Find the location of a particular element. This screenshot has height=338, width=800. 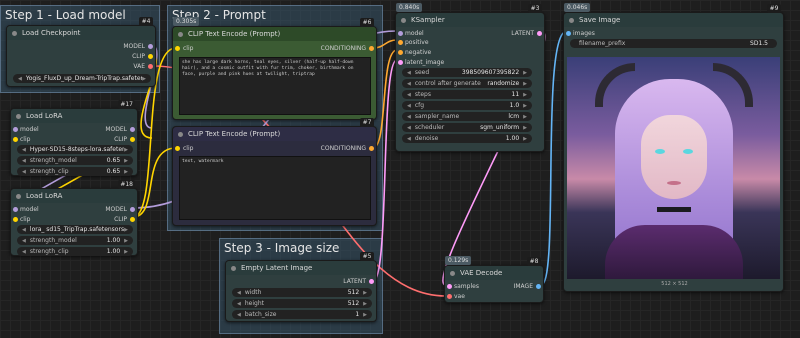

filename-prefix-input: filename_prefix SD1.5 is located at coordinates (673, 43).